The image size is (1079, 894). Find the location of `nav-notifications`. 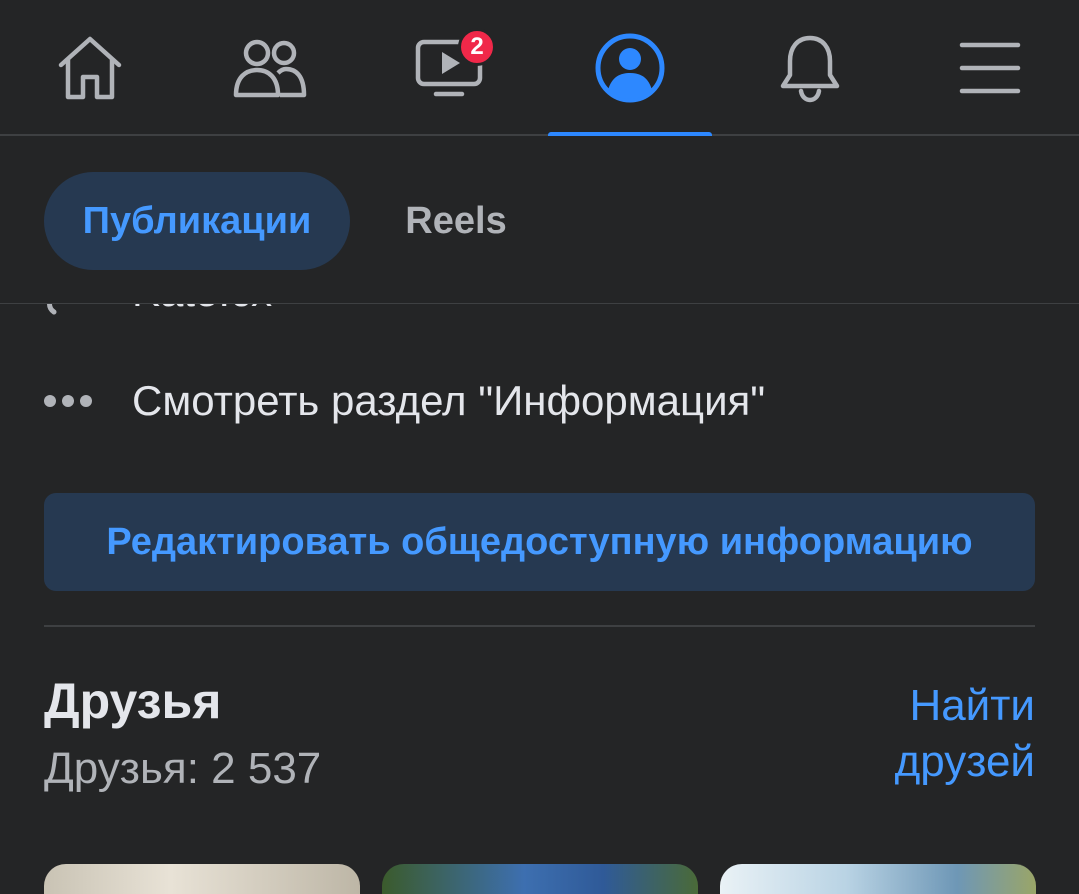

nav-notifications is located at coordinates (810, 68).